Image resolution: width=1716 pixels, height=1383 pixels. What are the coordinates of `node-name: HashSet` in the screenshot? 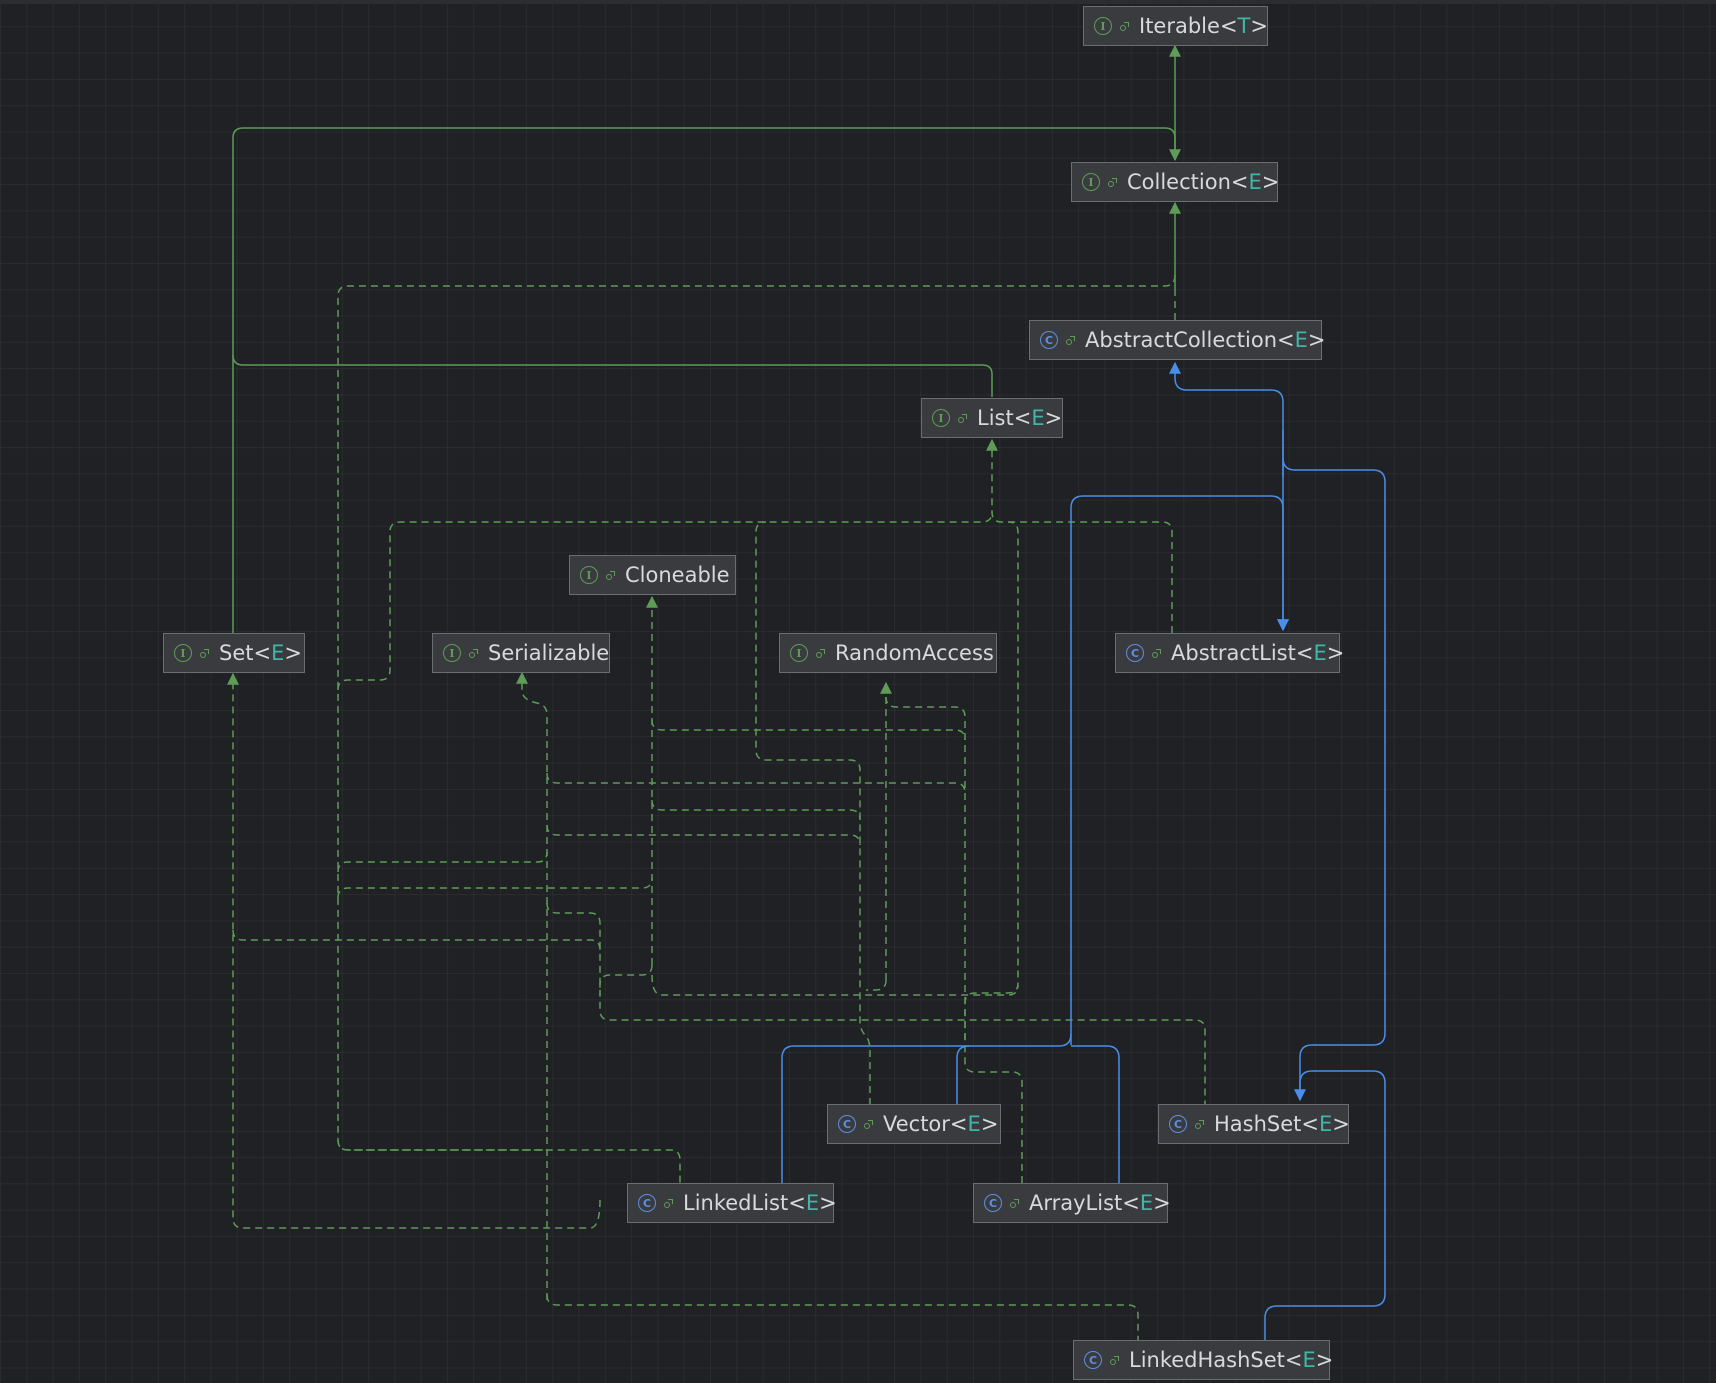 It's located at (1258, 1124).